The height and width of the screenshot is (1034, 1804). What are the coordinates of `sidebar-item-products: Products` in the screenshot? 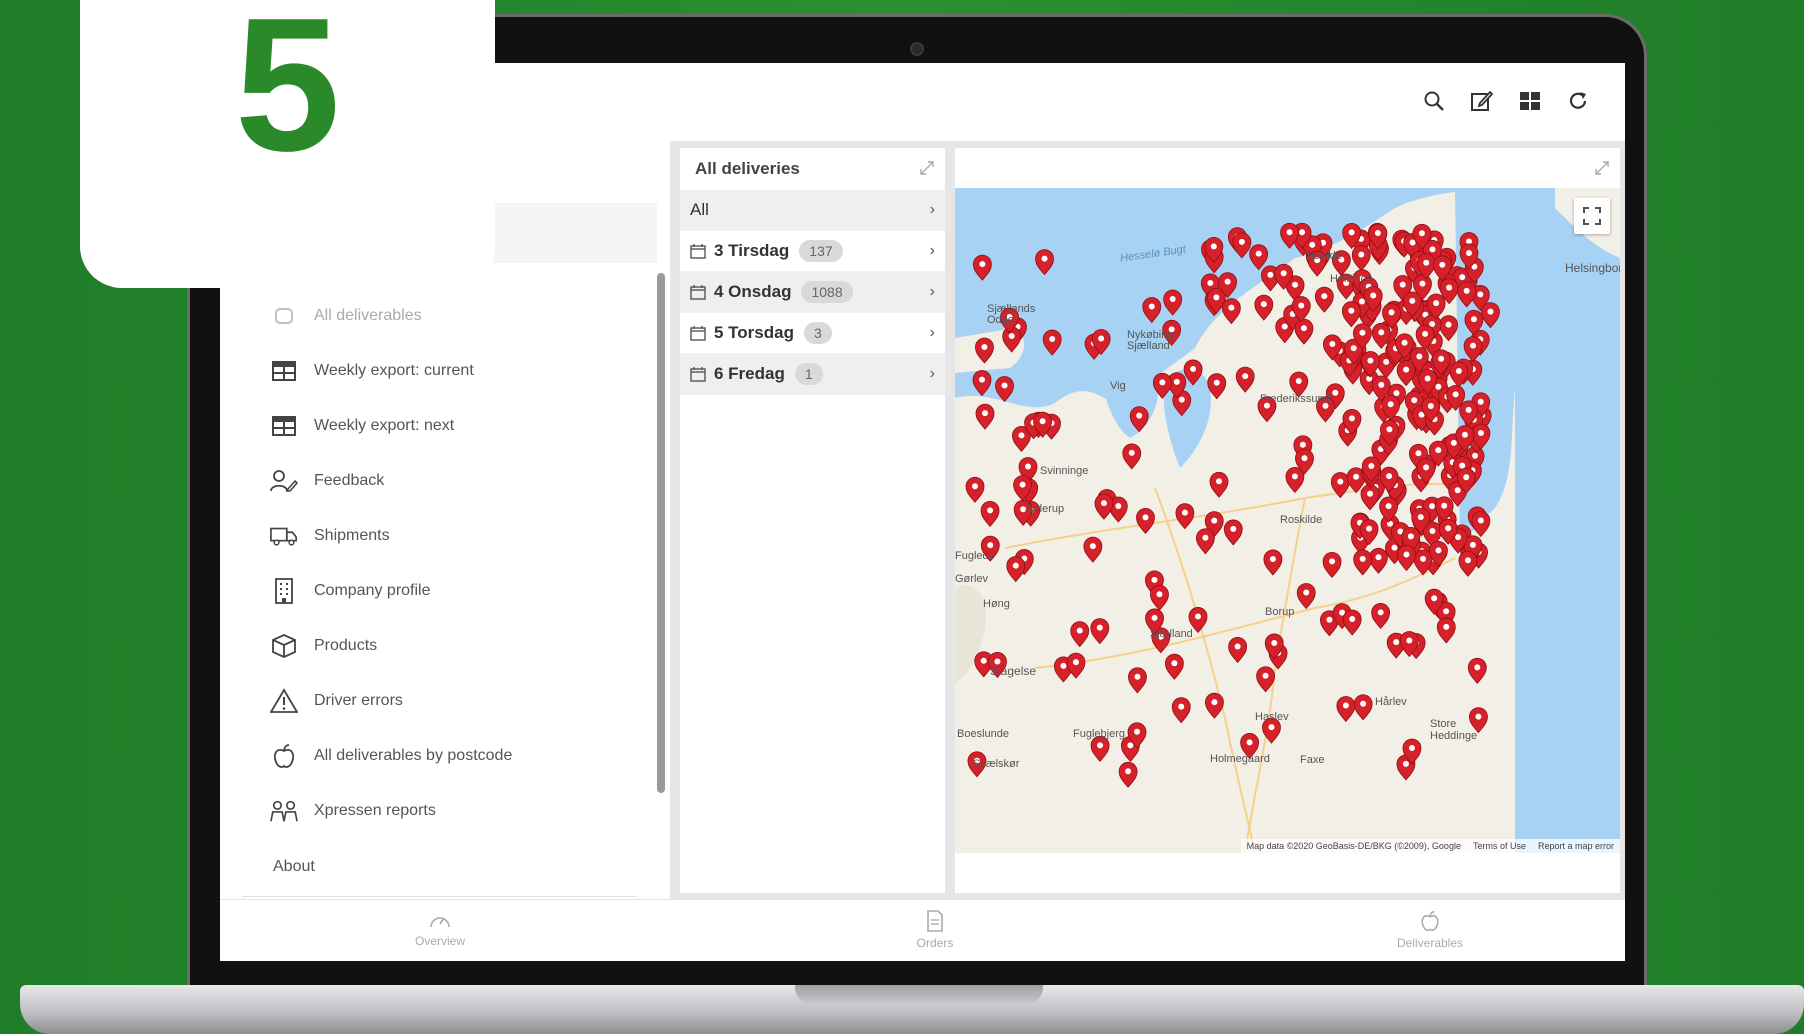 It's located at (323, 646).